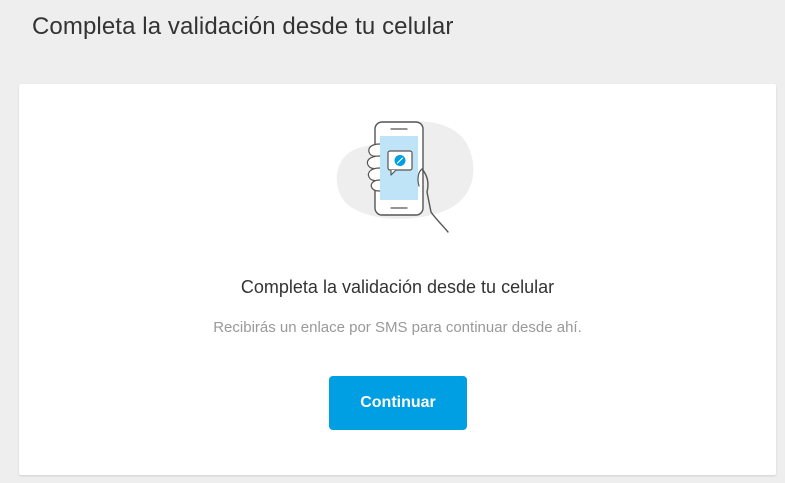 This screenshot has width=785, height=483. Describe the element at coordinates (397, 287) in the screenshot. I see `card-title: Completa la validación desde tu celular` at that location.